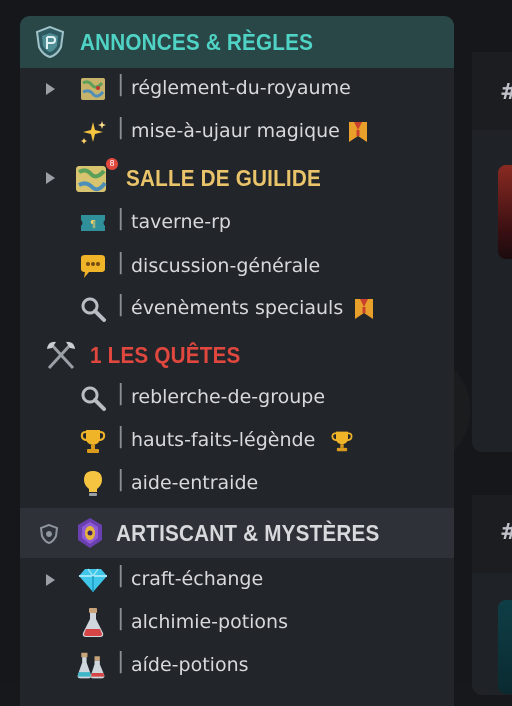 The height and width of the screenshot is (706, 512). What do you see at coordinates (61, 357) in the screenshot?
I see `crossed-axes-icon` at bounding box center [61, 357].